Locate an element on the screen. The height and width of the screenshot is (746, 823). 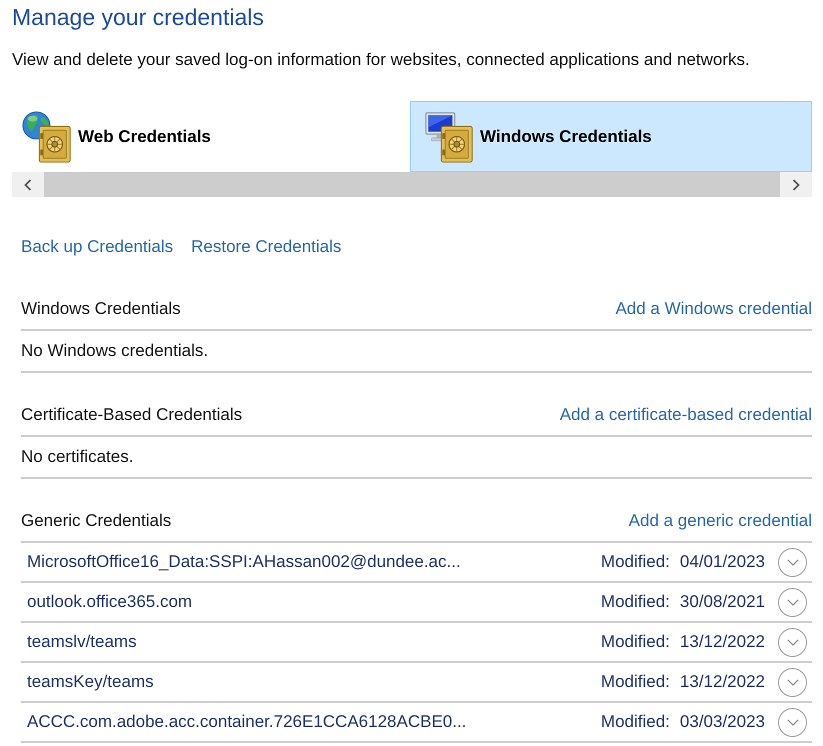
empty-message: No certificates. is located at coordinates (77, 457).